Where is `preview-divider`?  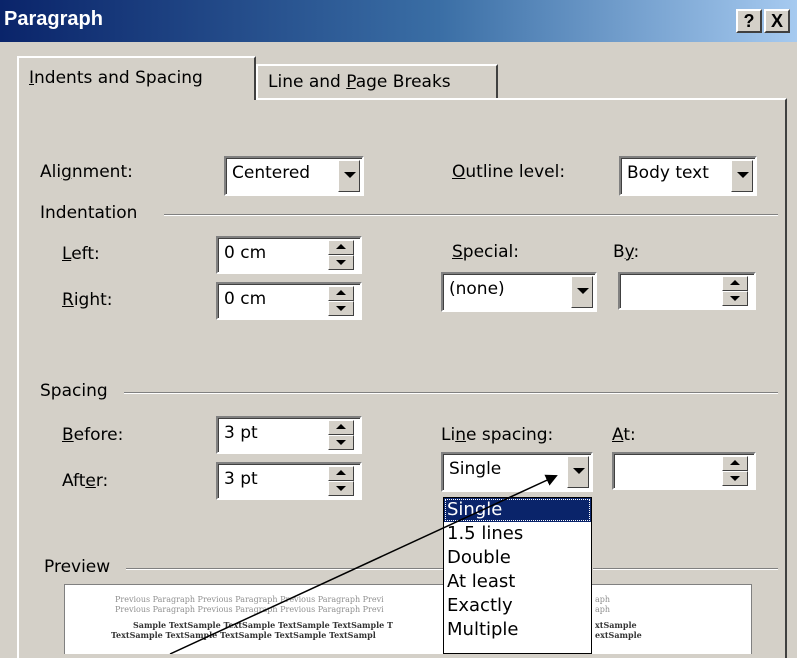
preview-divider is located at coordinates (284, 569).